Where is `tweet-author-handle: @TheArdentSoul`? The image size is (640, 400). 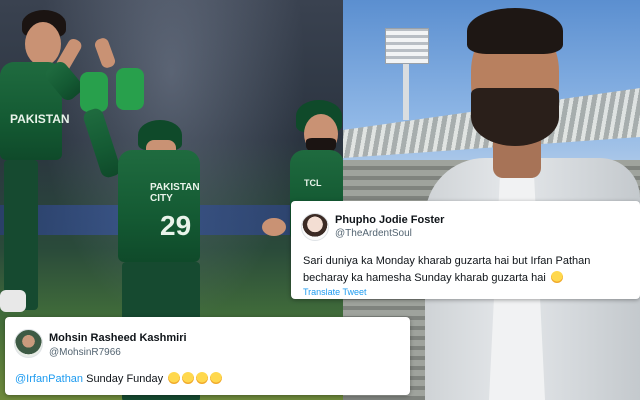
tweet-author-handle: @TheArdentSoul is located at coordinates (373, 233).